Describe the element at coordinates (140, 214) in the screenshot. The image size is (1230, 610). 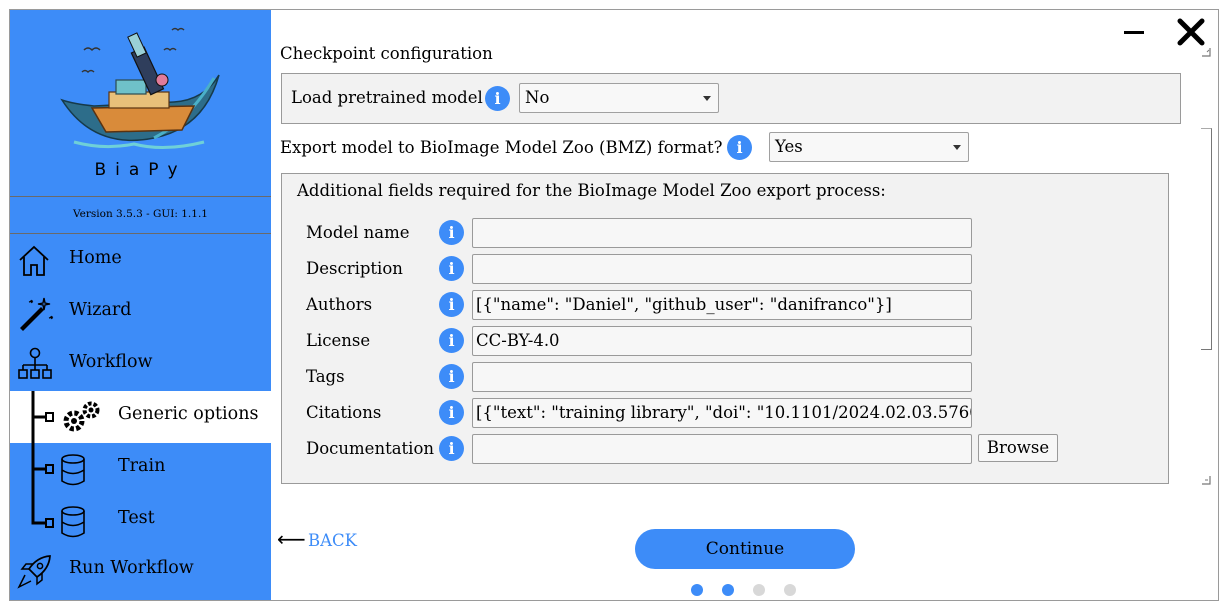
I see `version-label: Version 3.5.3 - GUI: 1.1.1` at that location.